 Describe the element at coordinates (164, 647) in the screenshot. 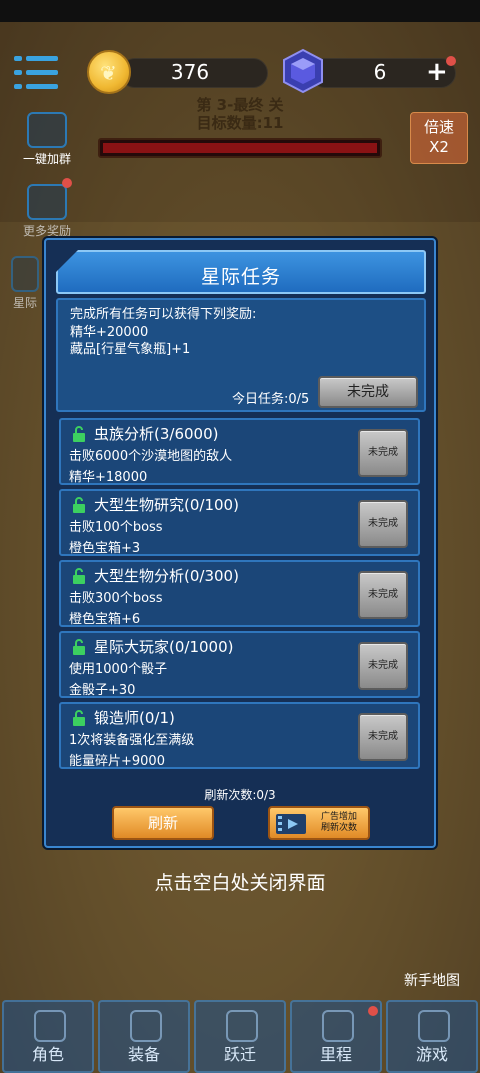

I see `quest-title: 星际大玩家(0/1000)` at that location.